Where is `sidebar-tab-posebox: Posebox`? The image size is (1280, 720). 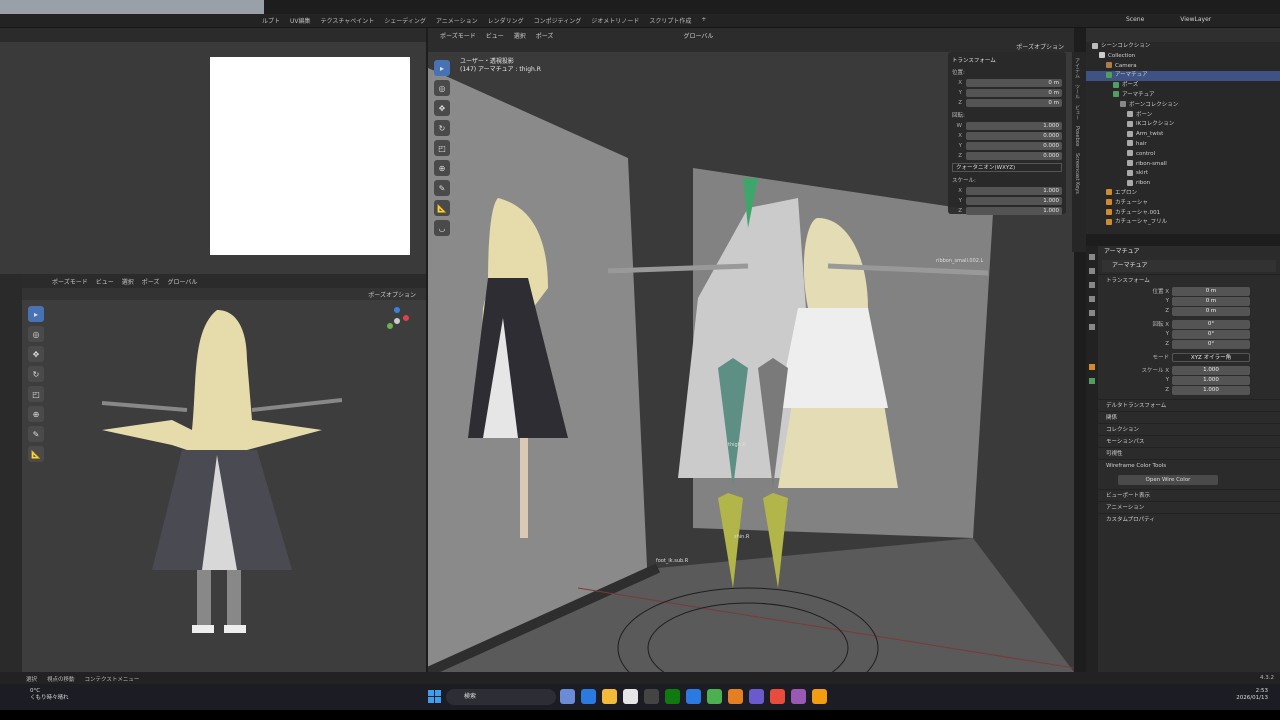 sidebar-tab-posebox: Posebox is located at coordinates (1077, 136).